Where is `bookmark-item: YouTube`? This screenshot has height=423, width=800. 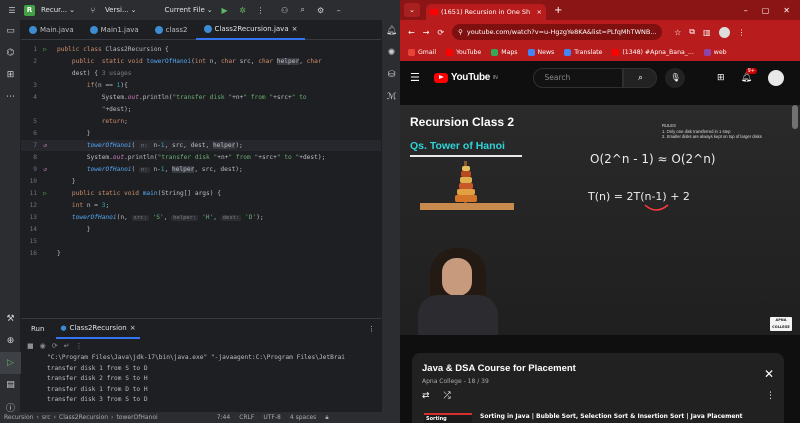
bookmark-item: YouTube is located at coordinates (463, 52).